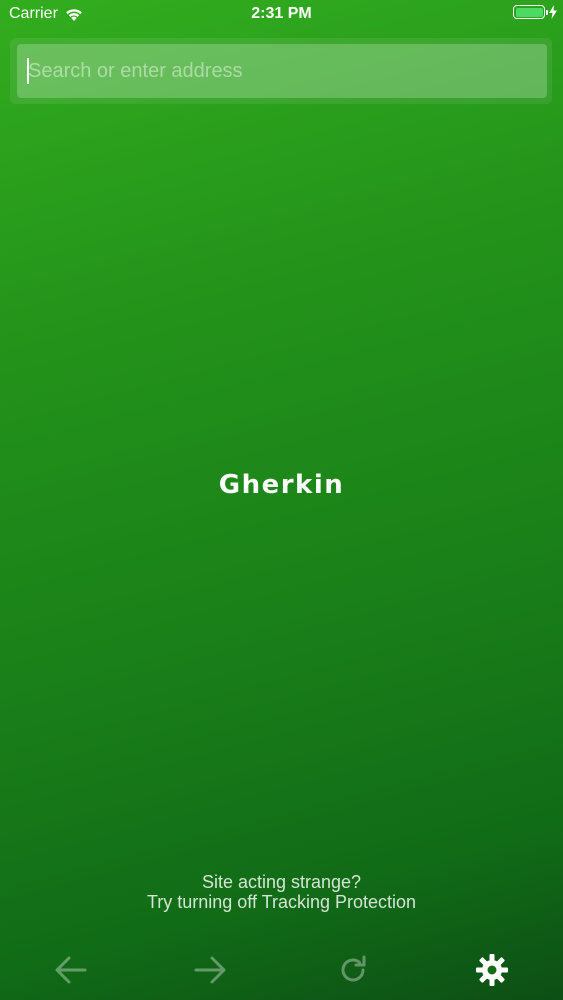 The image size is (563, 1000). I want to click on status-bar: Carrier 2:31 PM, so click(281, 15).